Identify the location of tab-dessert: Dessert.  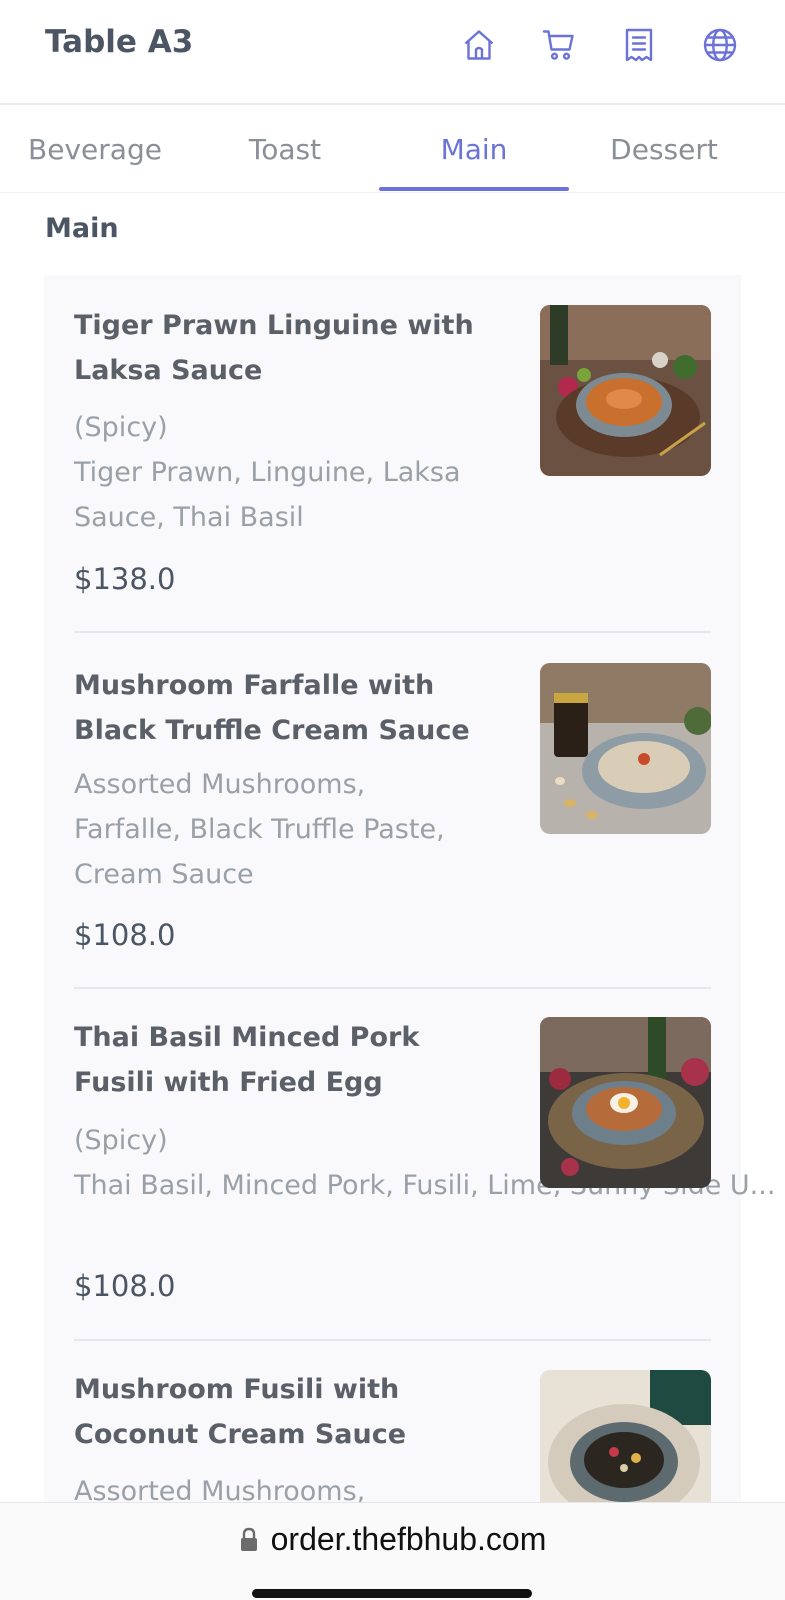
(664, 149).